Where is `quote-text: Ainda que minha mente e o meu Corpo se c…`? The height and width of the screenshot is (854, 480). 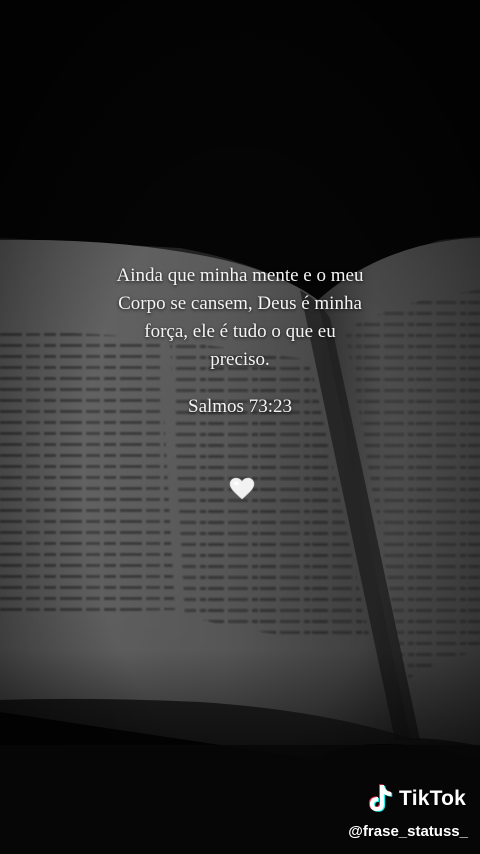
quote-text: Ainda que minha mente e o meu Corpo se c… is located at coordinates (240, 318).